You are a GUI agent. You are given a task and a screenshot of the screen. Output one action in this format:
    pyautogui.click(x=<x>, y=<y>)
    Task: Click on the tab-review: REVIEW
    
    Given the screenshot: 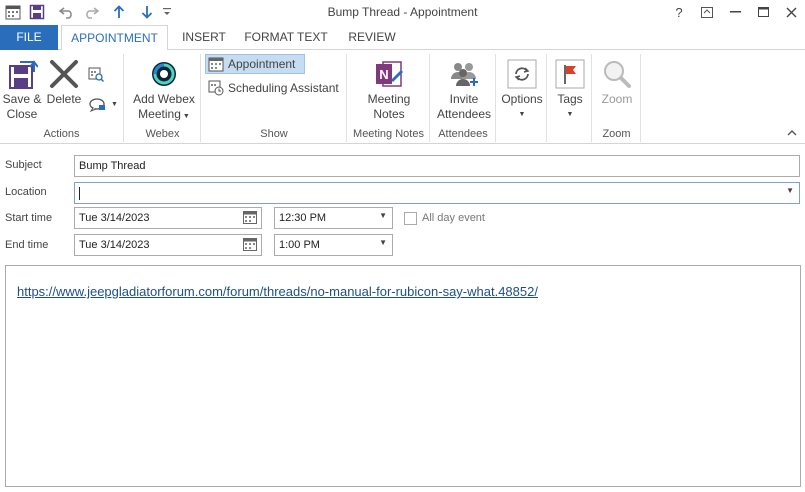 What is the action you would take?
    pyautogui.click(x=372, y=37)
    